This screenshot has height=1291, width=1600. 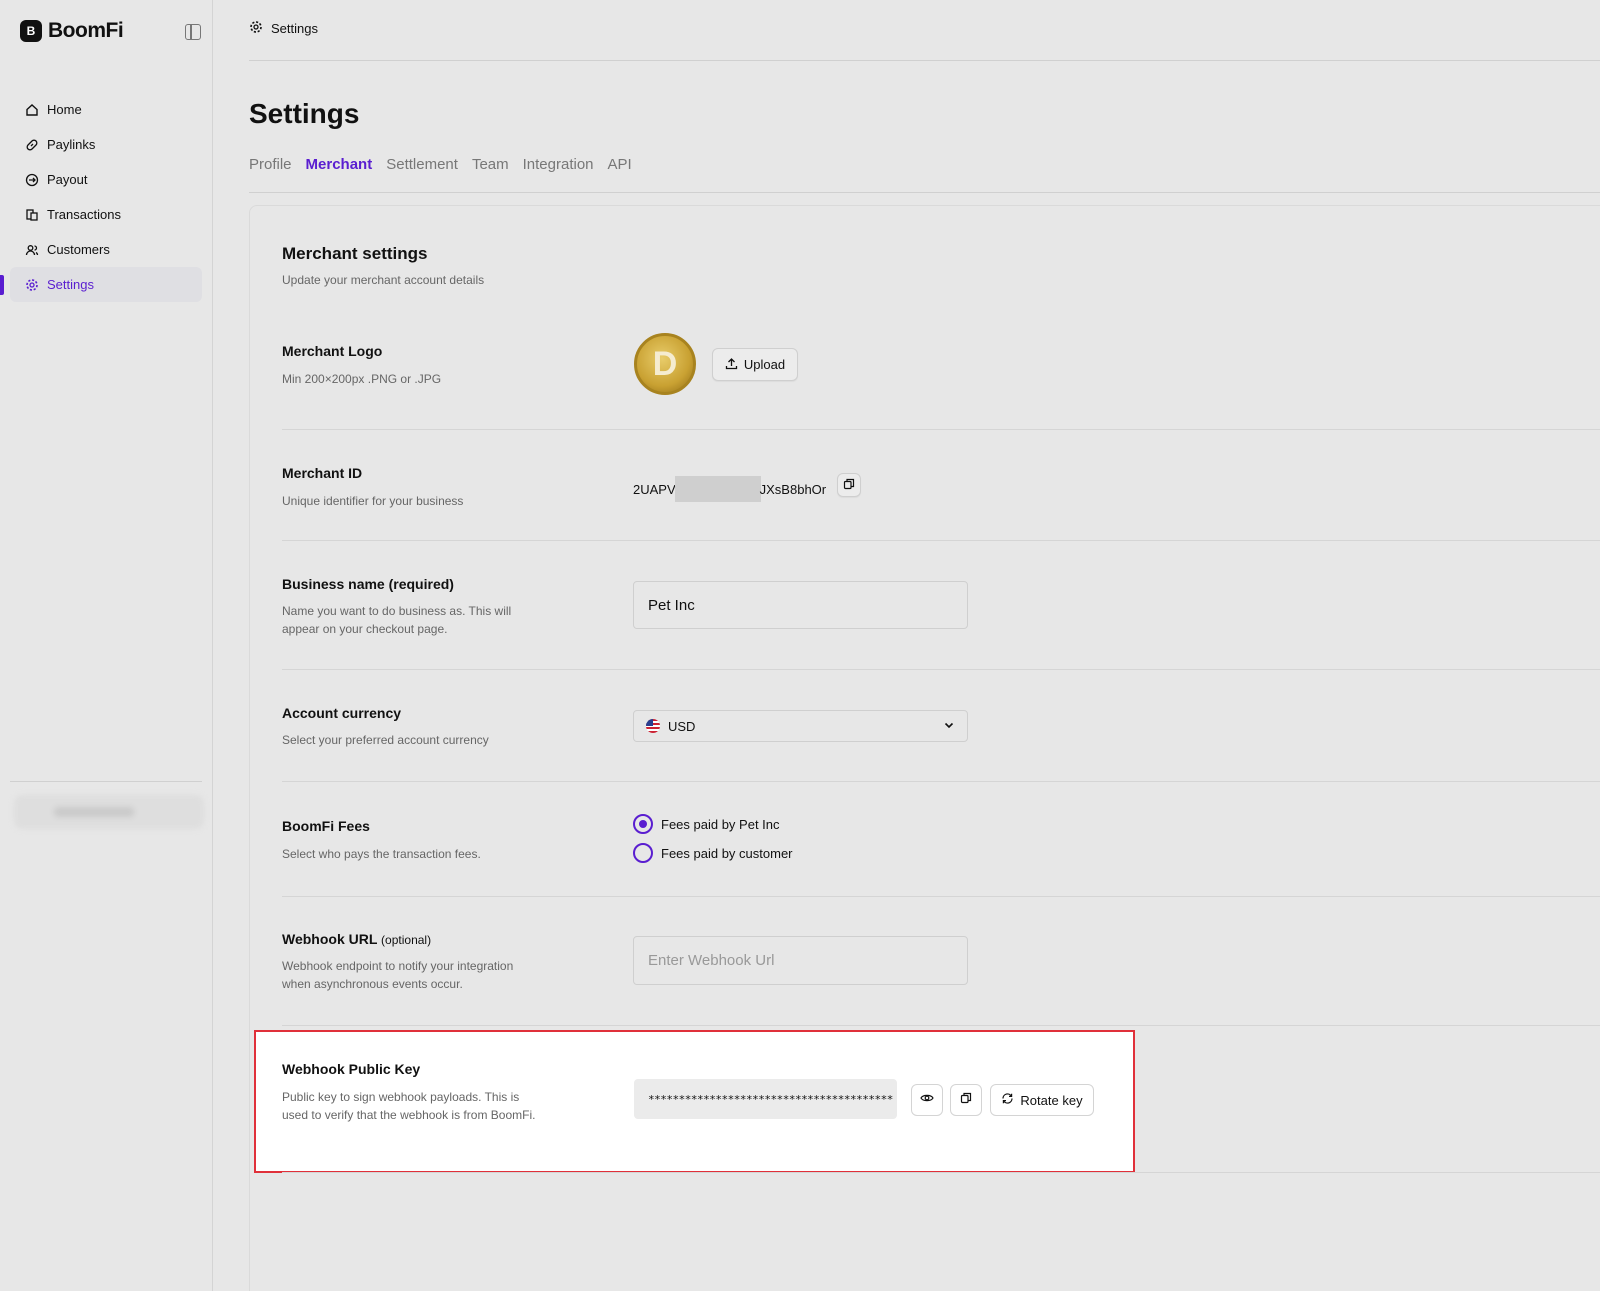 What do you see at coordinates (800, 960) in the screenshot?
I see `webhook-url-input: Enter Webhook Url` at bounding box center [800, 960].